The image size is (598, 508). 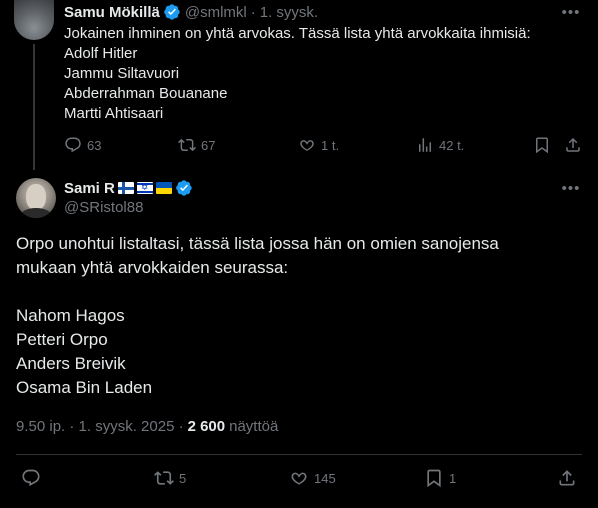 What do you see at coordinates (112, 12) in the screenshot?
I see `parent-display-name: Samu Mökillä` at bounding box center [112, 12].